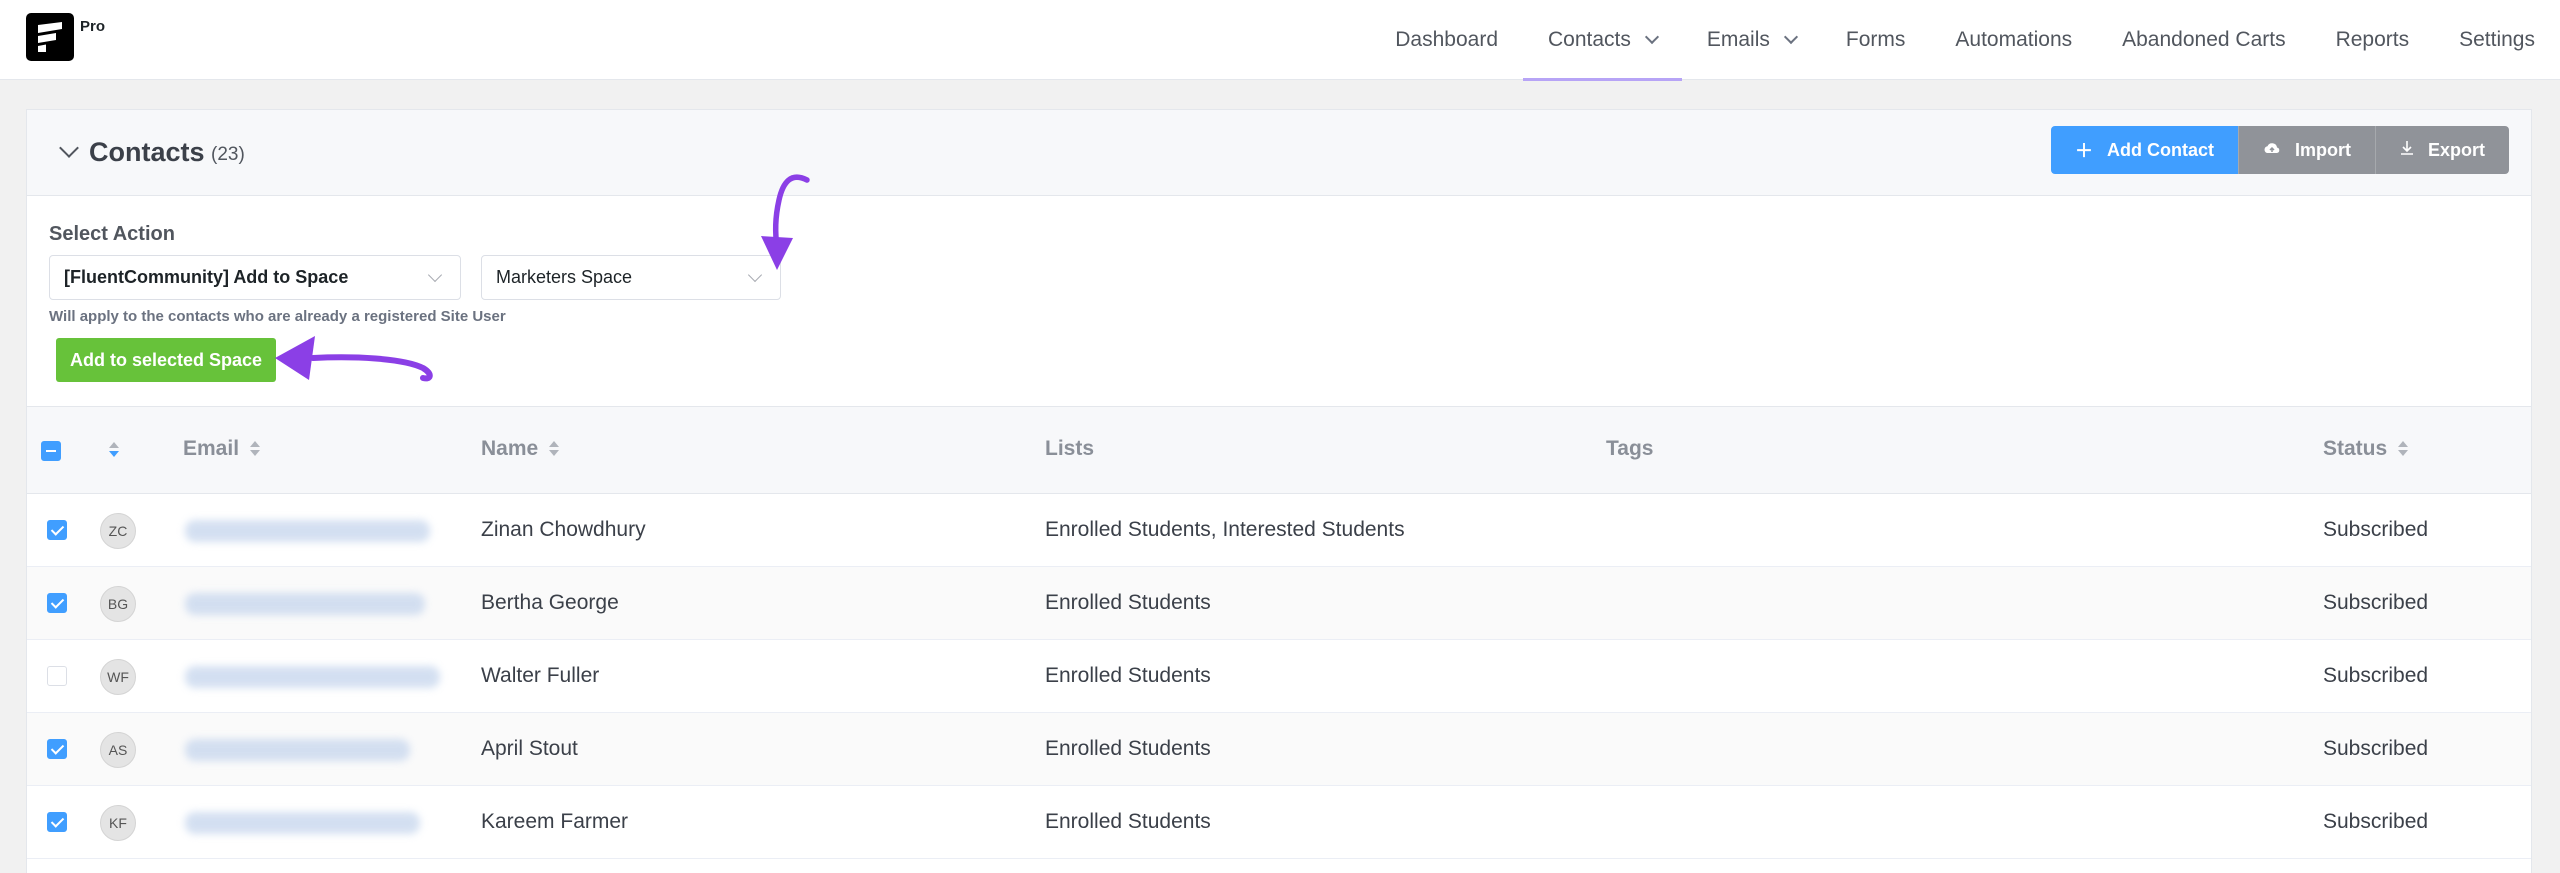 The image size is (2560, 873). Describe the element at coordinates (50, 37) in the screenshot. I see `fluentcrm-logo` at that location.